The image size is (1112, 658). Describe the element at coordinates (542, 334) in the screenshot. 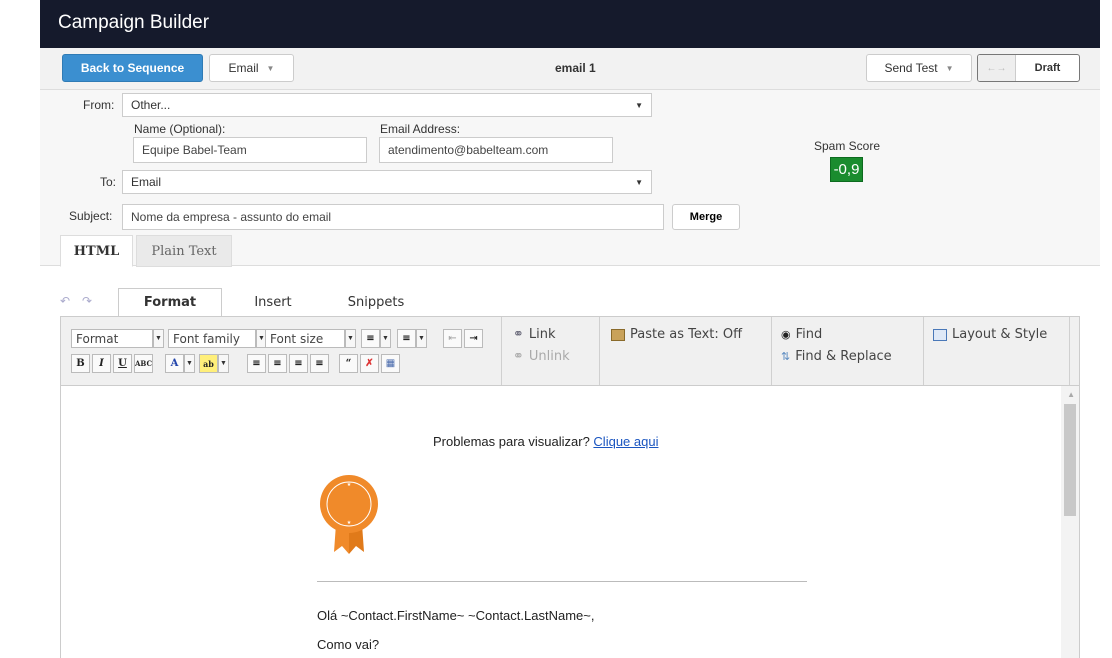

I see `link-label: Link` at that location.